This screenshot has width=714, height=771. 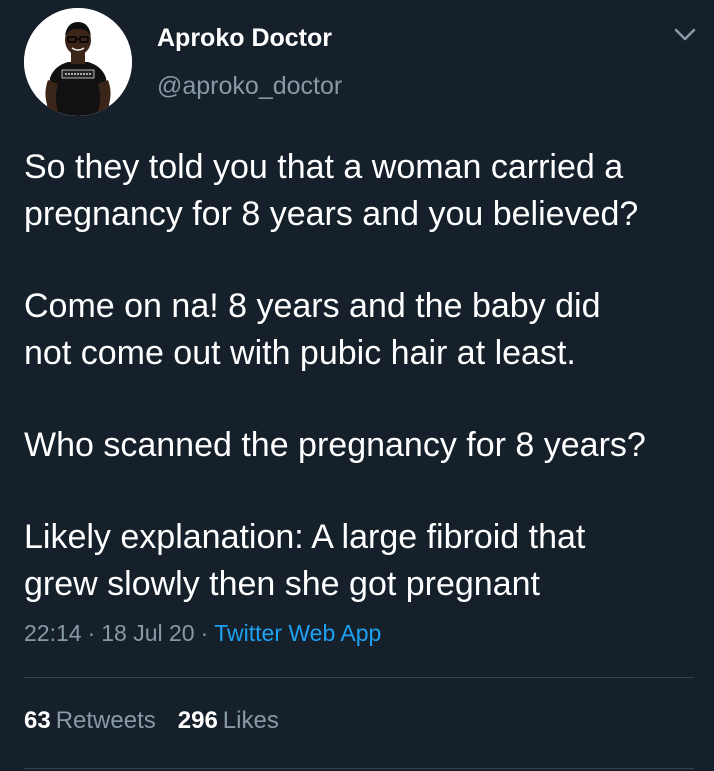 I want to click on tweet-line: Come on na! 8 years and the baby did, so click(x=312, y=306).